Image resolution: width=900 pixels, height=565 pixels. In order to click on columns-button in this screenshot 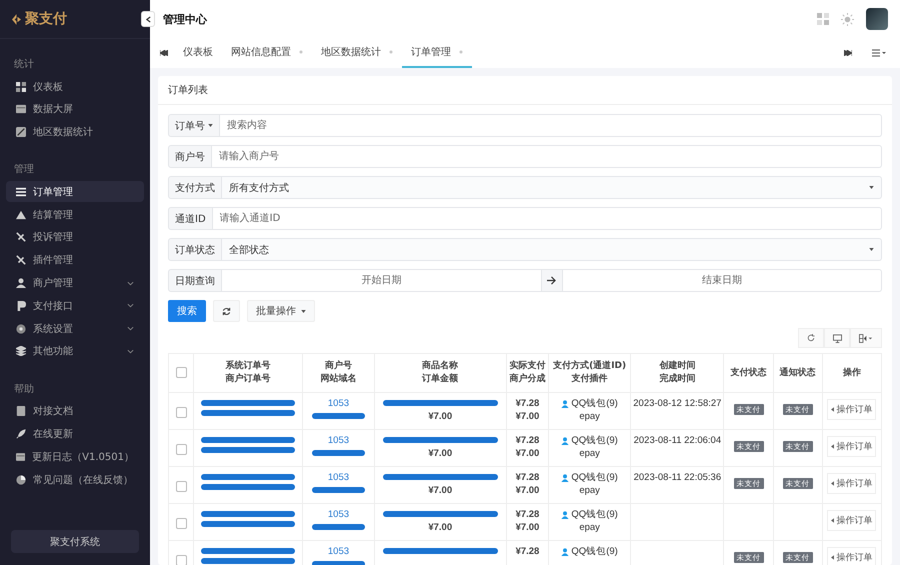, I will do `click(866, 338)`.